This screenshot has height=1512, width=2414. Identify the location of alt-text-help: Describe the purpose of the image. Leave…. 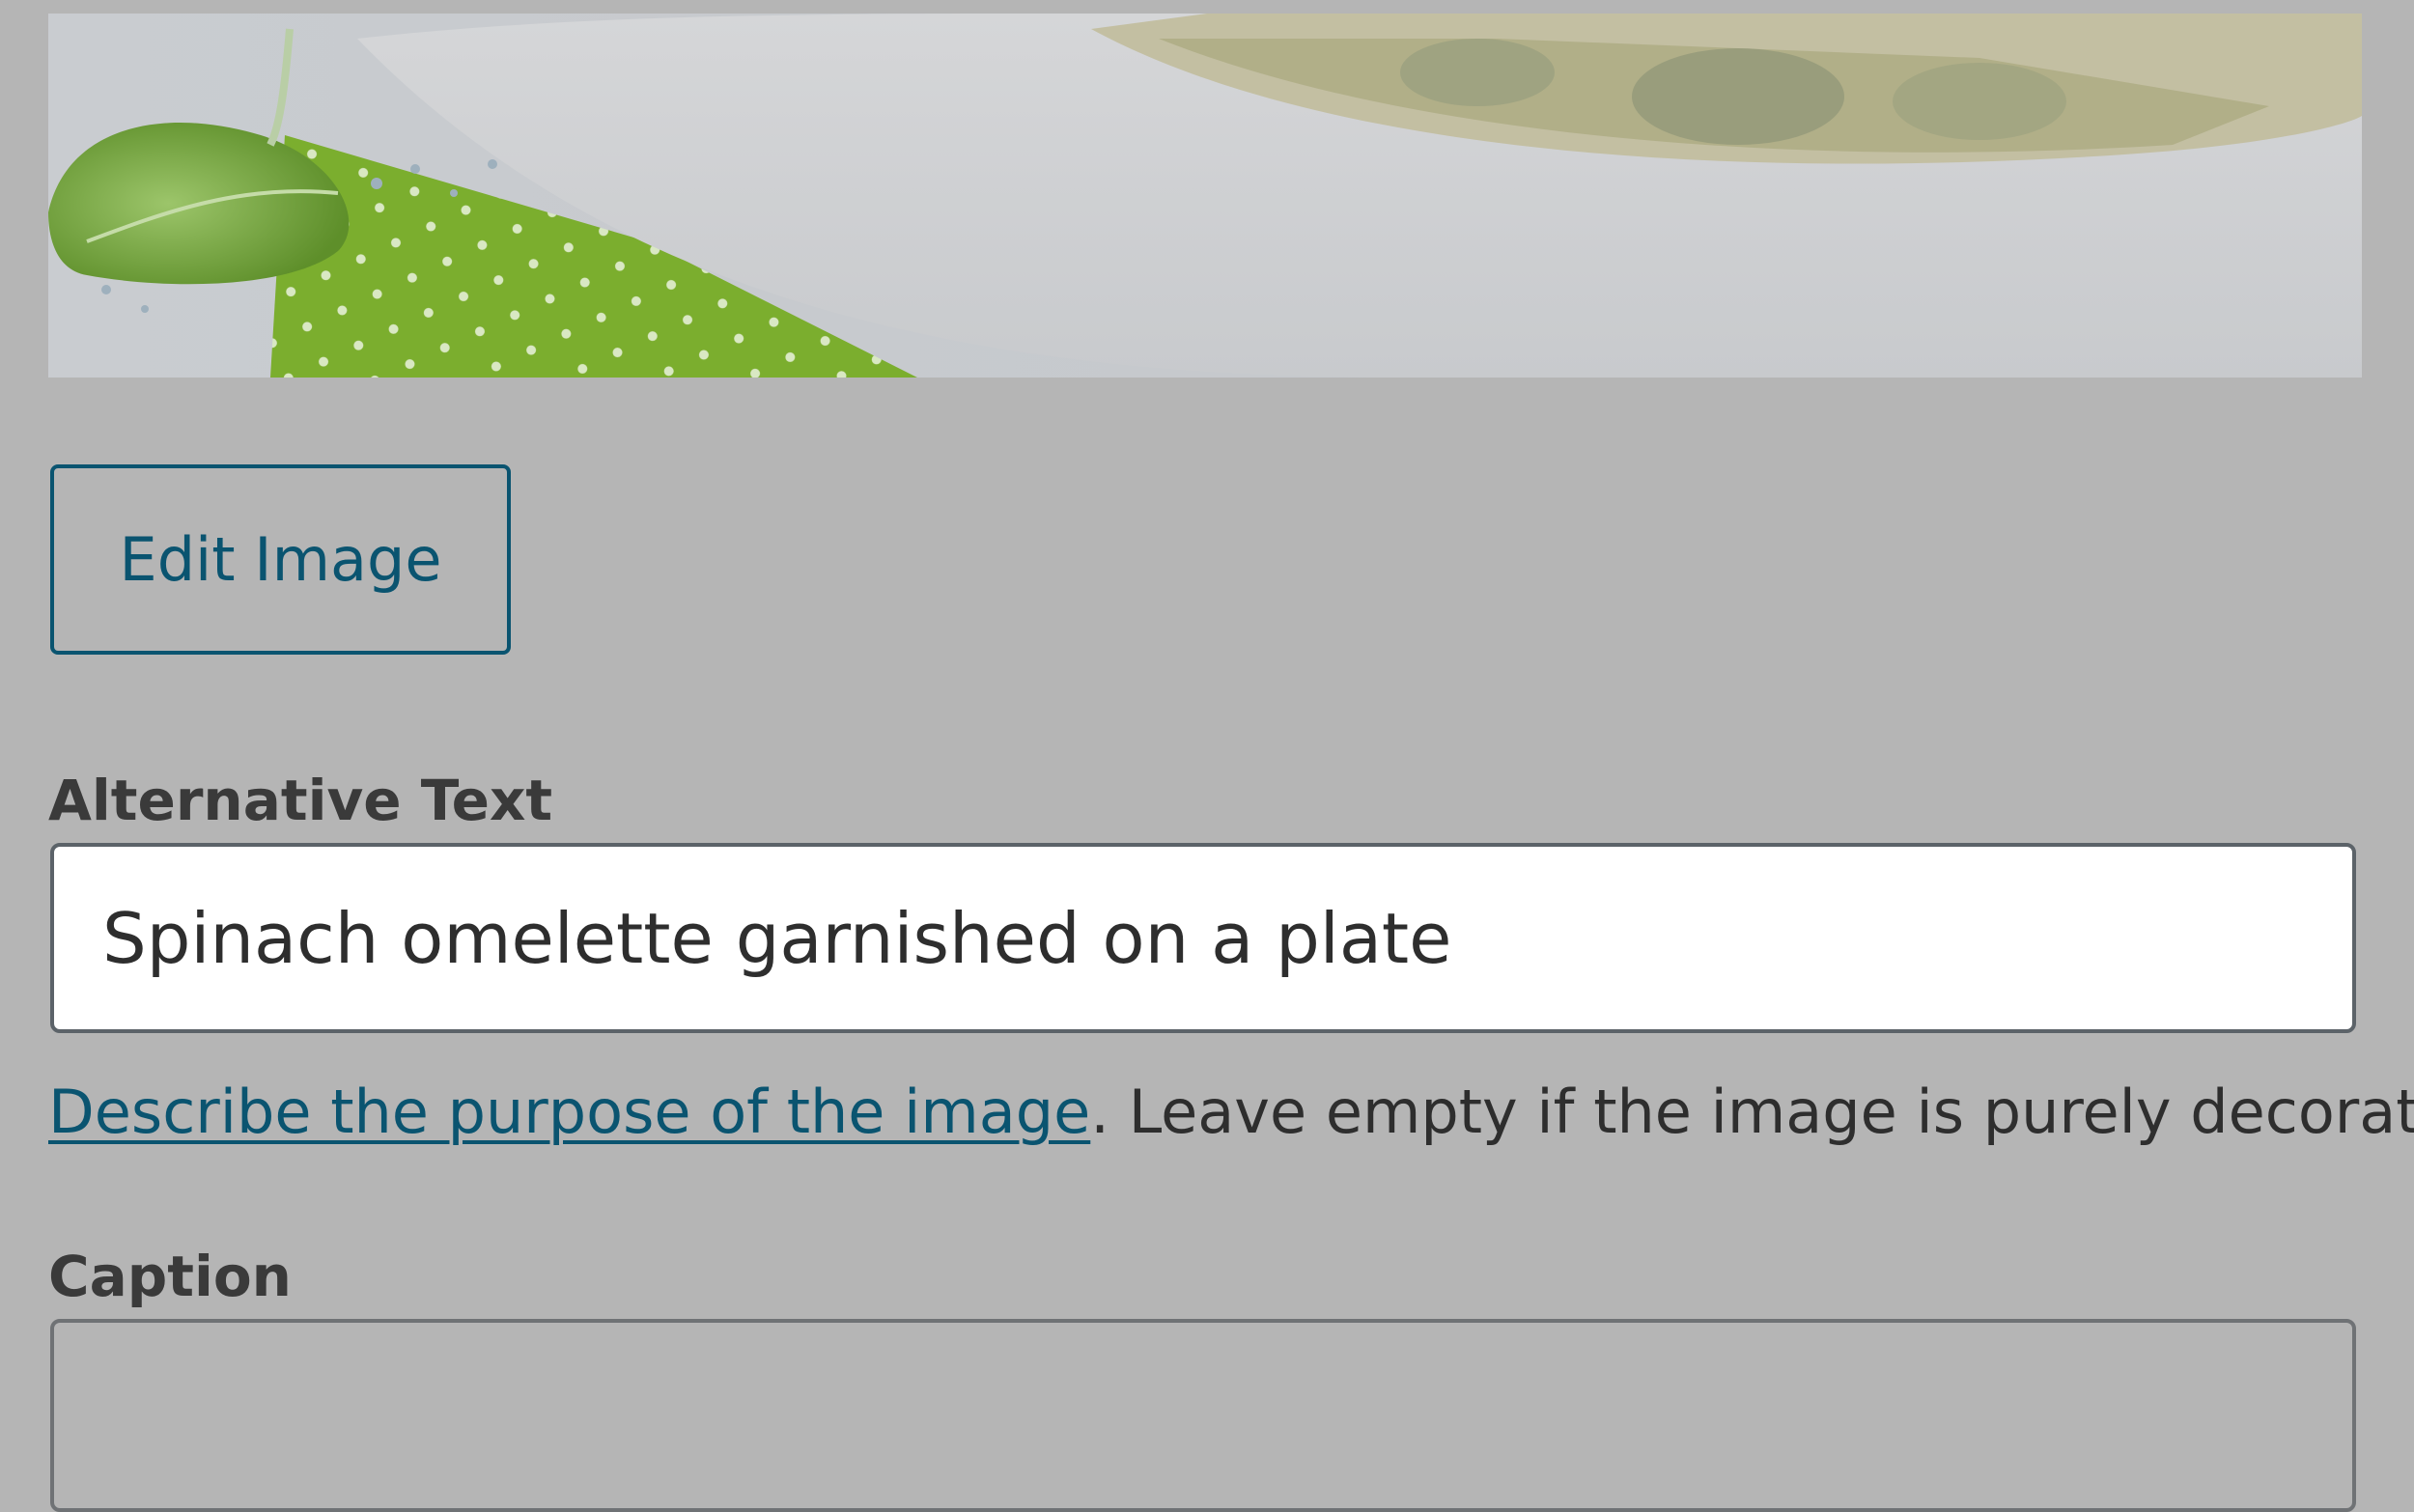
(1231, 1112).